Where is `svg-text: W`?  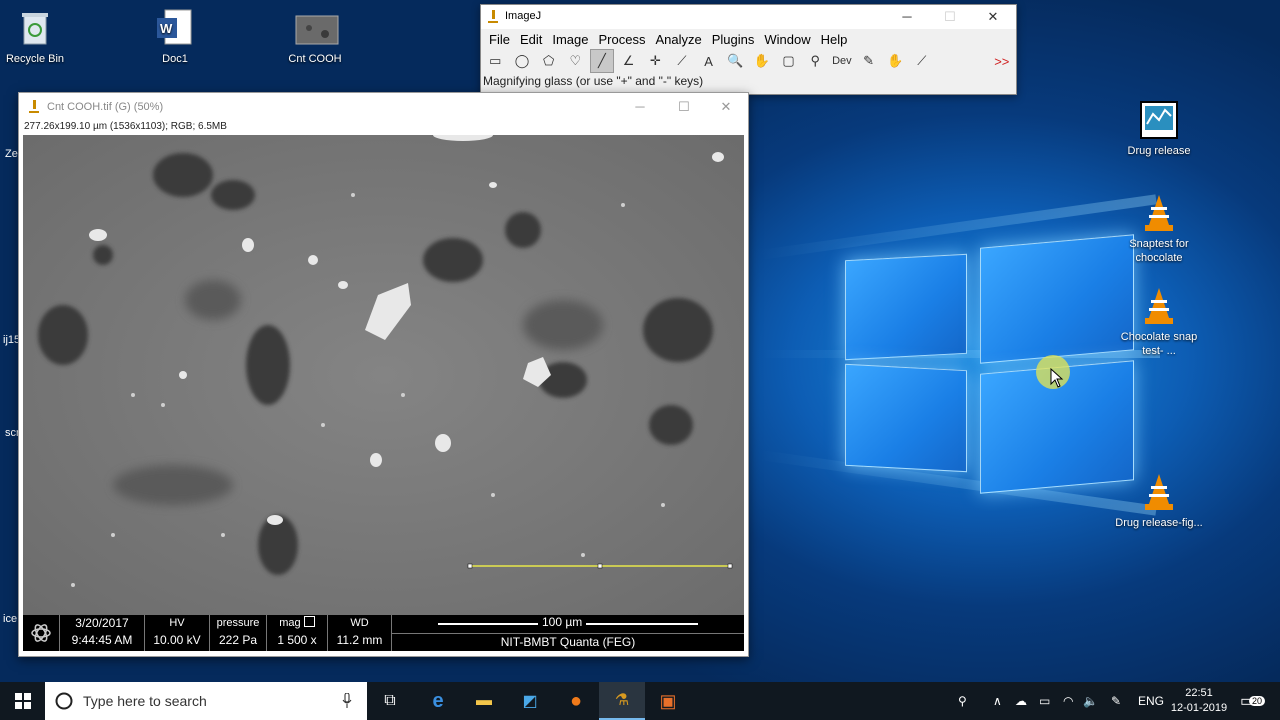
svg-text: W is located at coordinates (166, 28).